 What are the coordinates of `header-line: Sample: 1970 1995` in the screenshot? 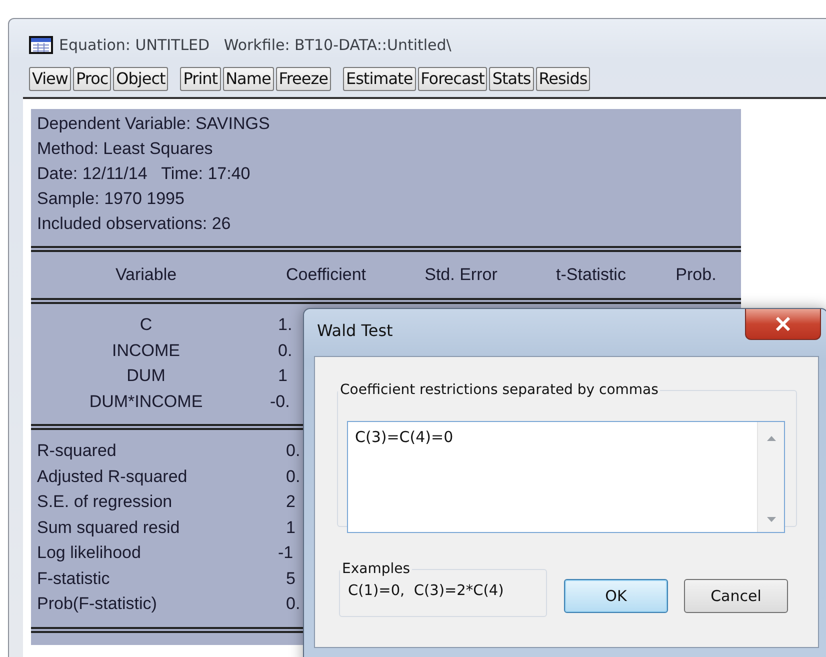 It's located at (111, 199).